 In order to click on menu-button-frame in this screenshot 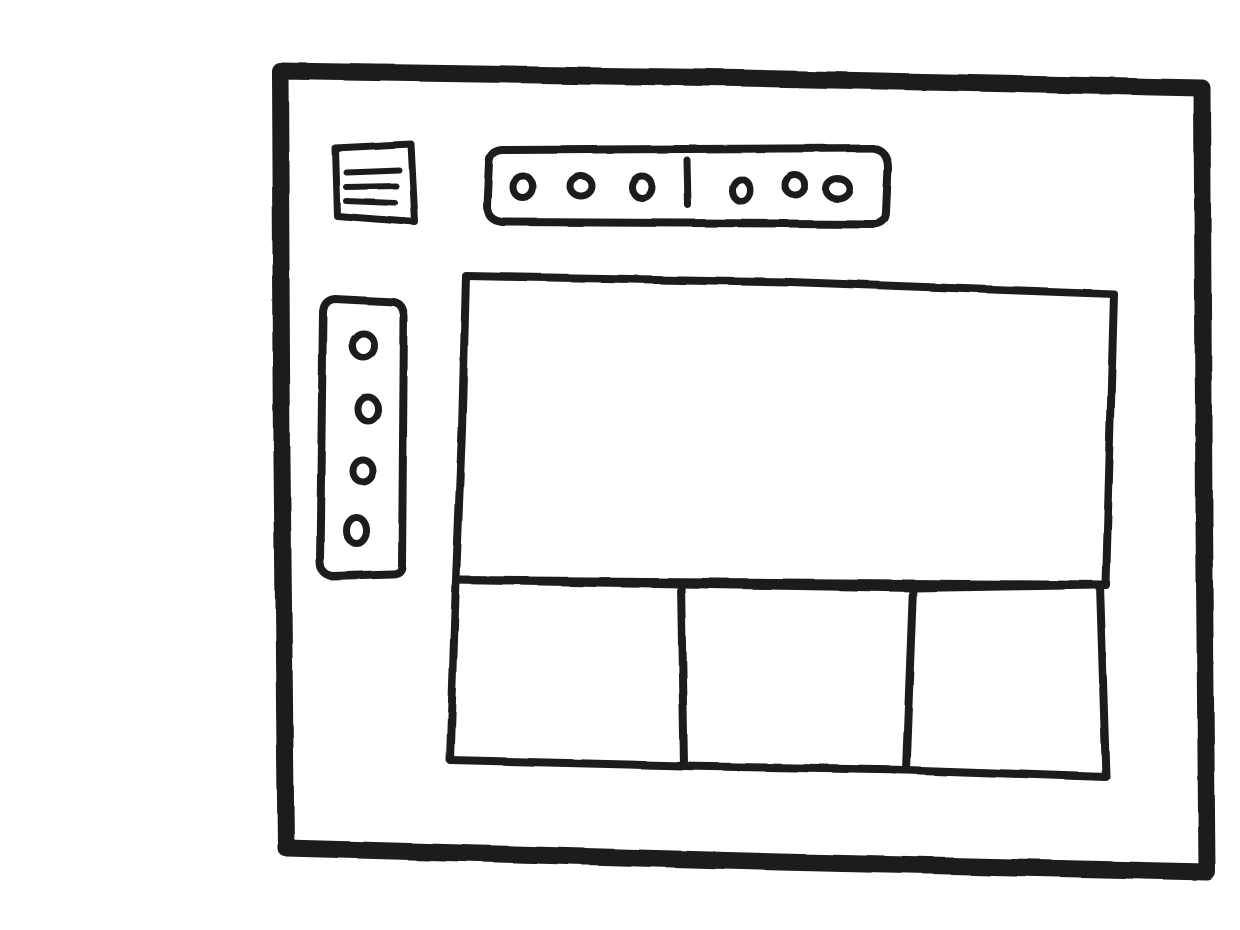, I will do `click(375, 183)`.